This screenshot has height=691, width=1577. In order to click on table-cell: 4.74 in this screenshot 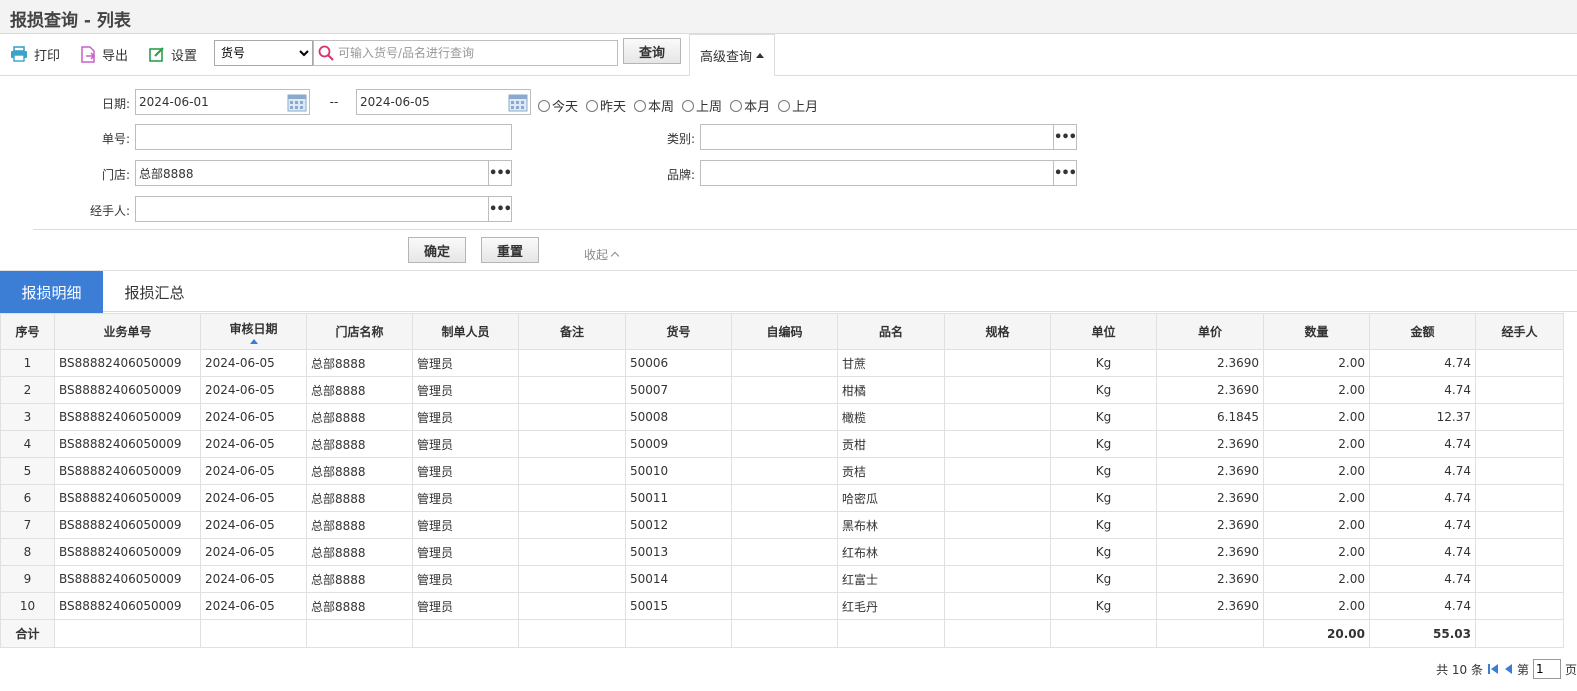, I will do `click(1422, 444)`.